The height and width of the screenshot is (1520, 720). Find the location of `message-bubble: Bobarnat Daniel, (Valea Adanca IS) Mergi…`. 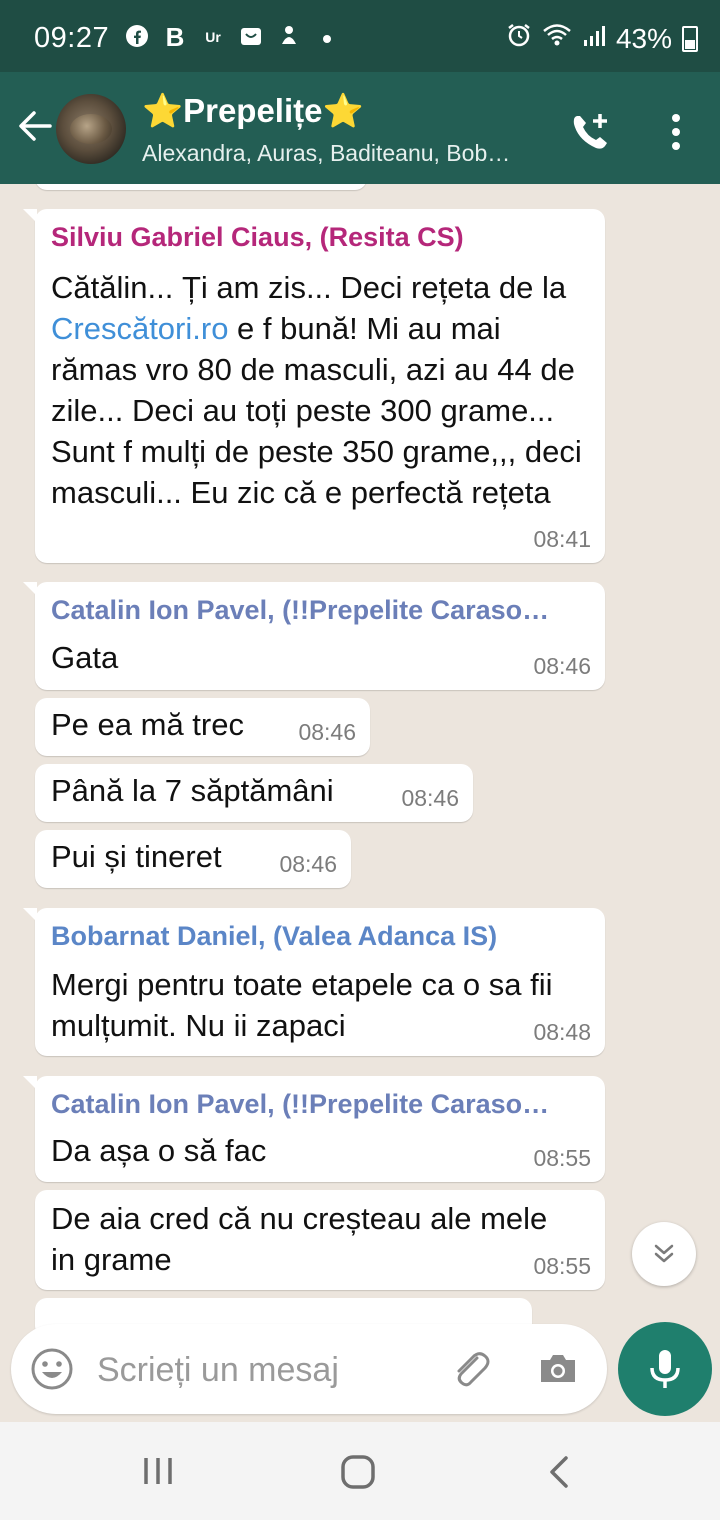

message-bubble: Bobarnat Daniel, (Valea Adanca IS) Mergi… is located at coordinates (314, 982).